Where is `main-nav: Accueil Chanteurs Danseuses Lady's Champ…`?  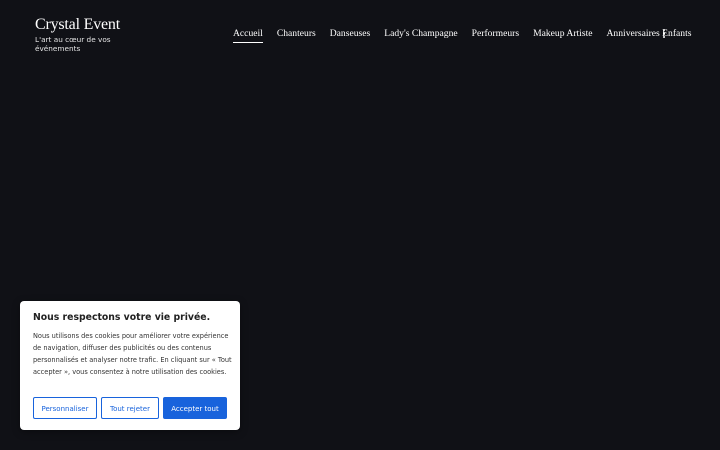
main-nav: Accueil Chanteurs Danseuses Lady's Champ… is located at coordinates (469, 36).